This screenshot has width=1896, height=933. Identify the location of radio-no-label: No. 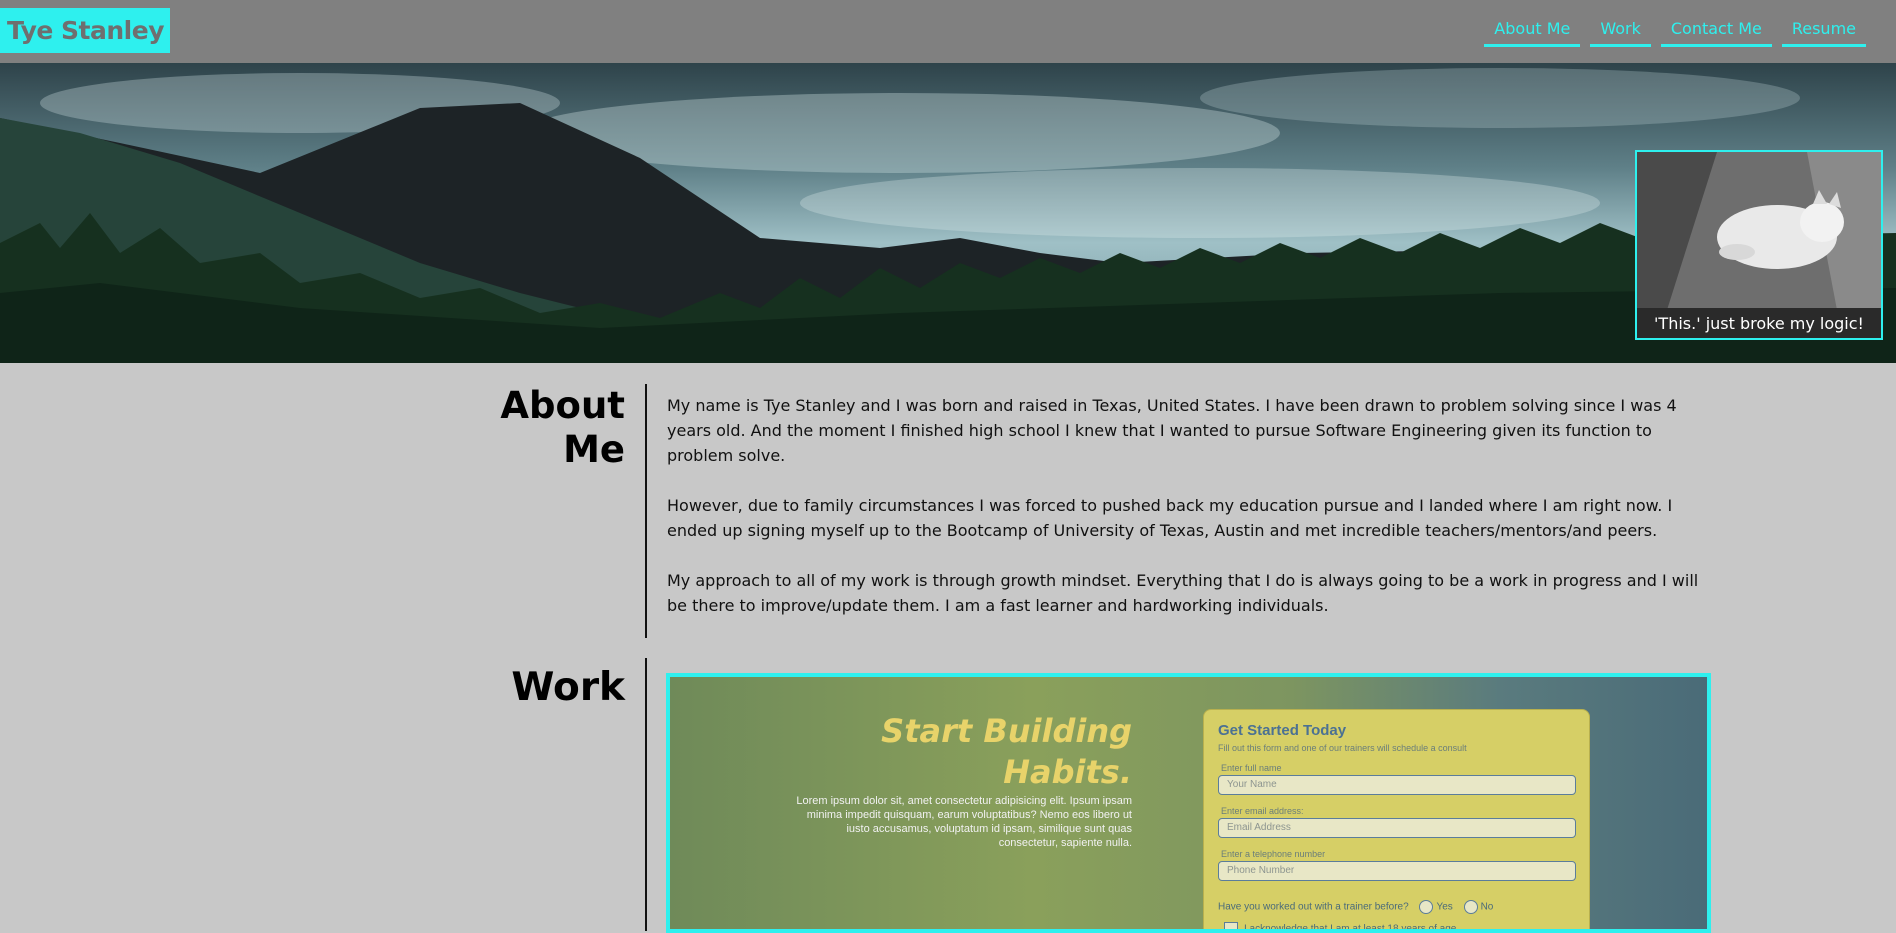
(1487, 907).